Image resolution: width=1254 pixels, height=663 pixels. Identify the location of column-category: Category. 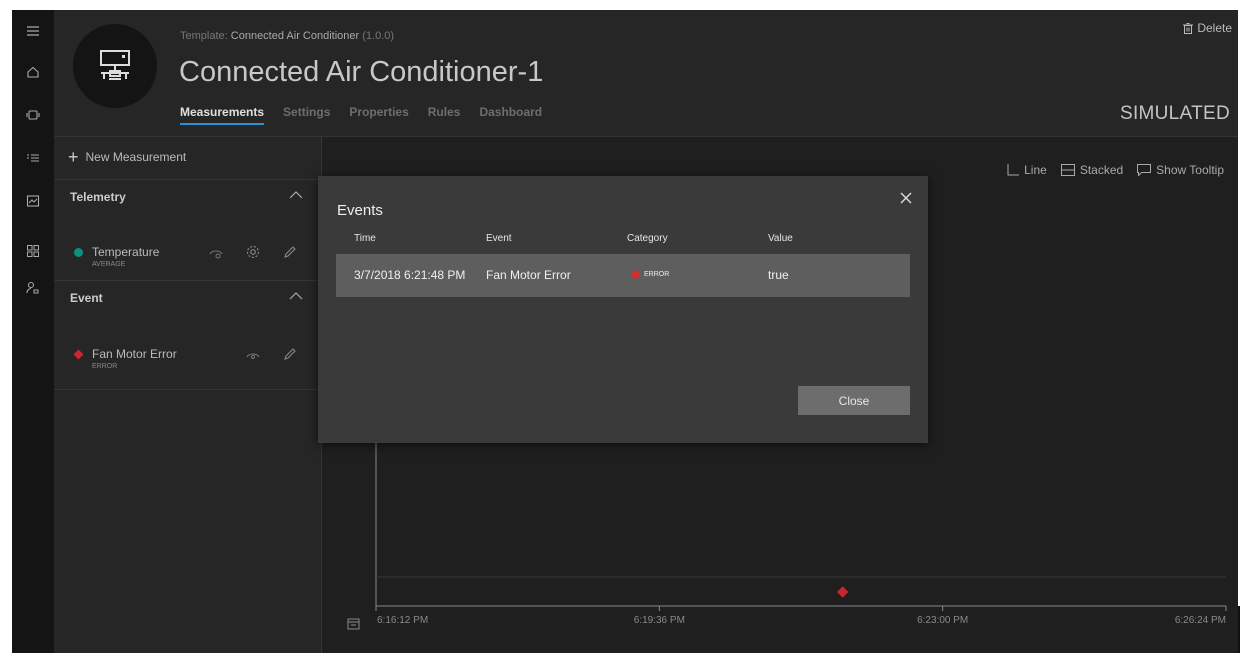
(647, 238).